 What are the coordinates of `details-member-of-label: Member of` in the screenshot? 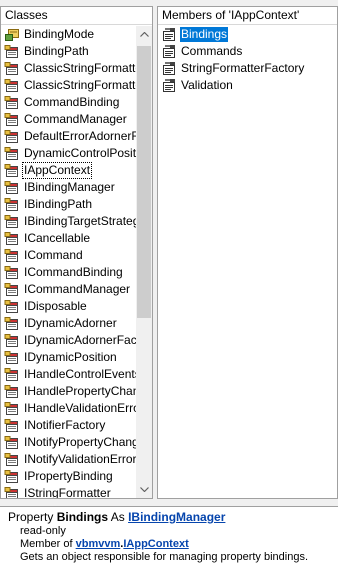 It's located at (46, 544).